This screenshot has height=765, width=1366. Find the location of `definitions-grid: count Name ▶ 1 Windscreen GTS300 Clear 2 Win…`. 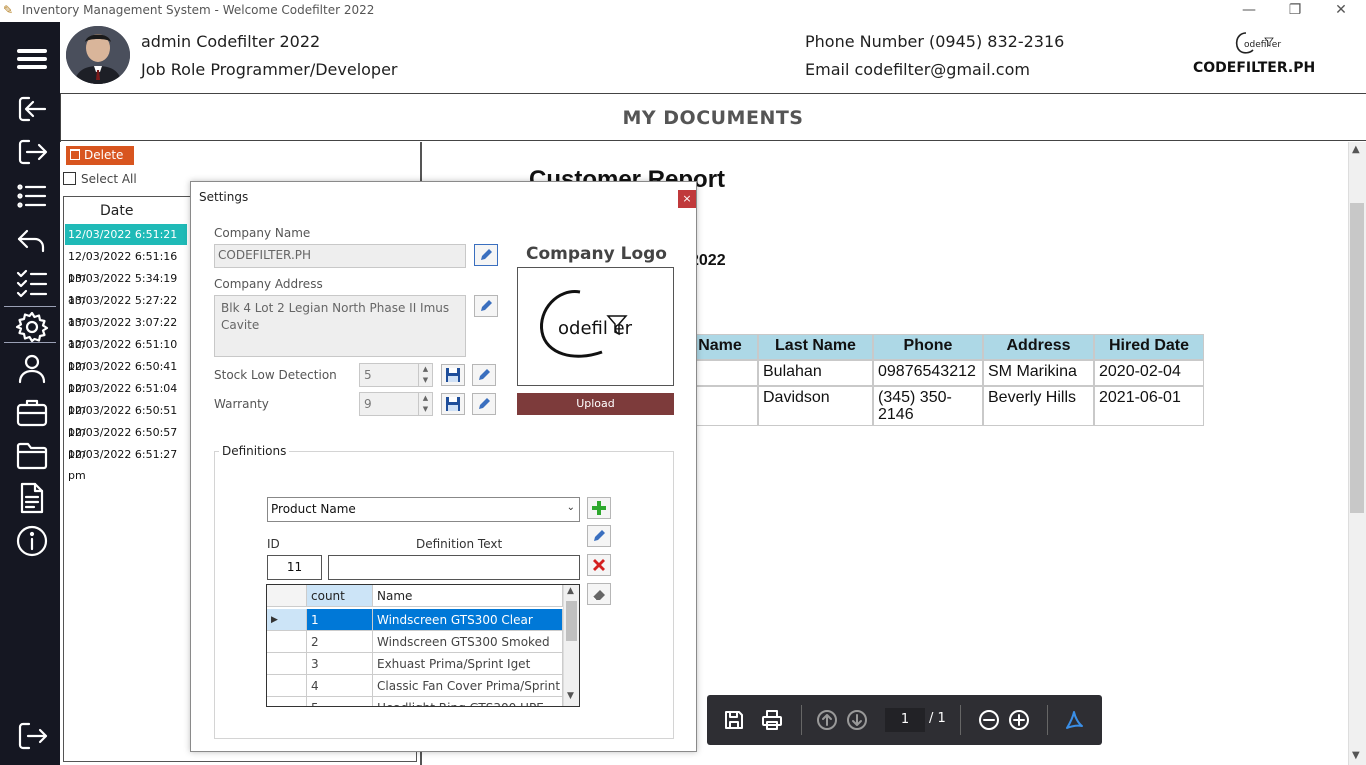

definitions-grid: count Name ▶ 1 Windscreen GTS300 Clear 2 Win… is located at coordinates (423, 645).